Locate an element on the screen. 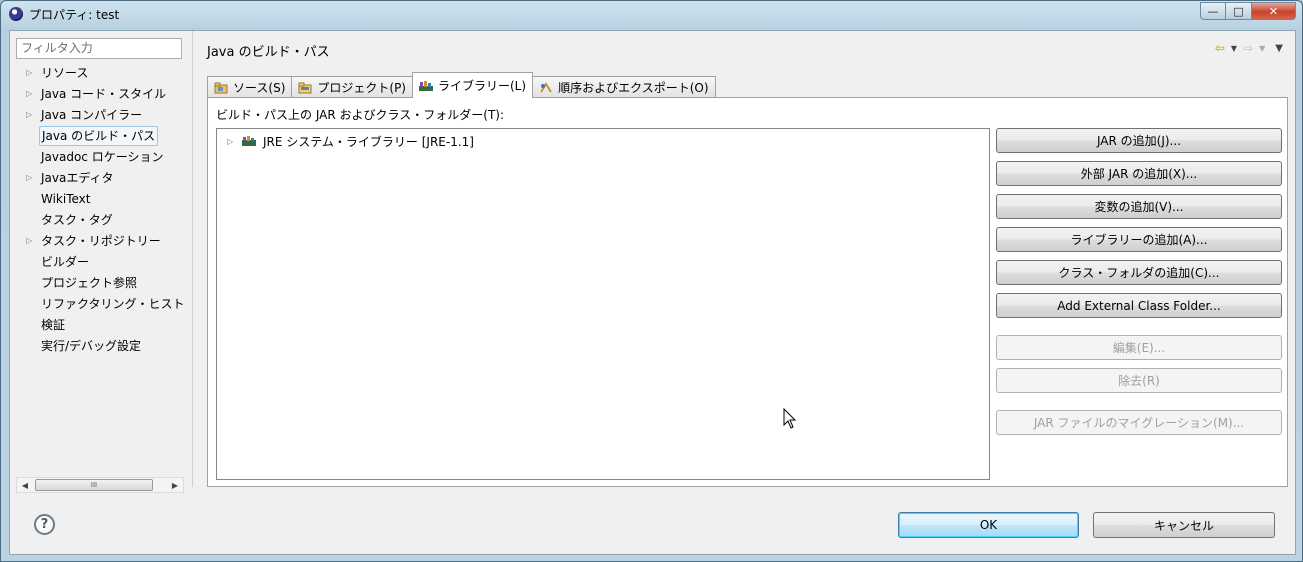  tree-item: ▷ Java コンパイラー is located at coordinates (101, 115).